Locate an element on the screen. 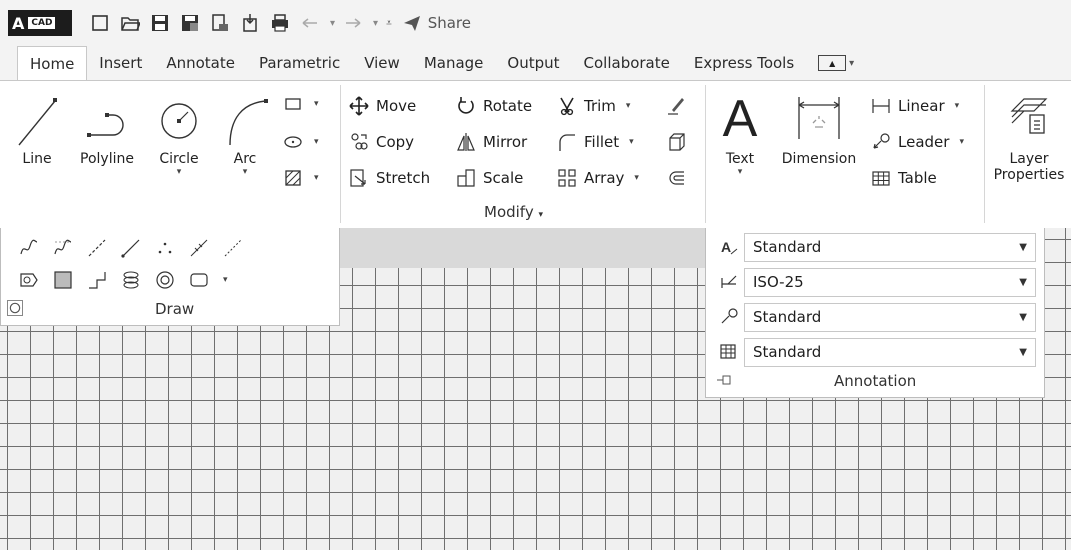 The image size is (1071, 550). copy-button: Copy is located at coordinates (381, 142).